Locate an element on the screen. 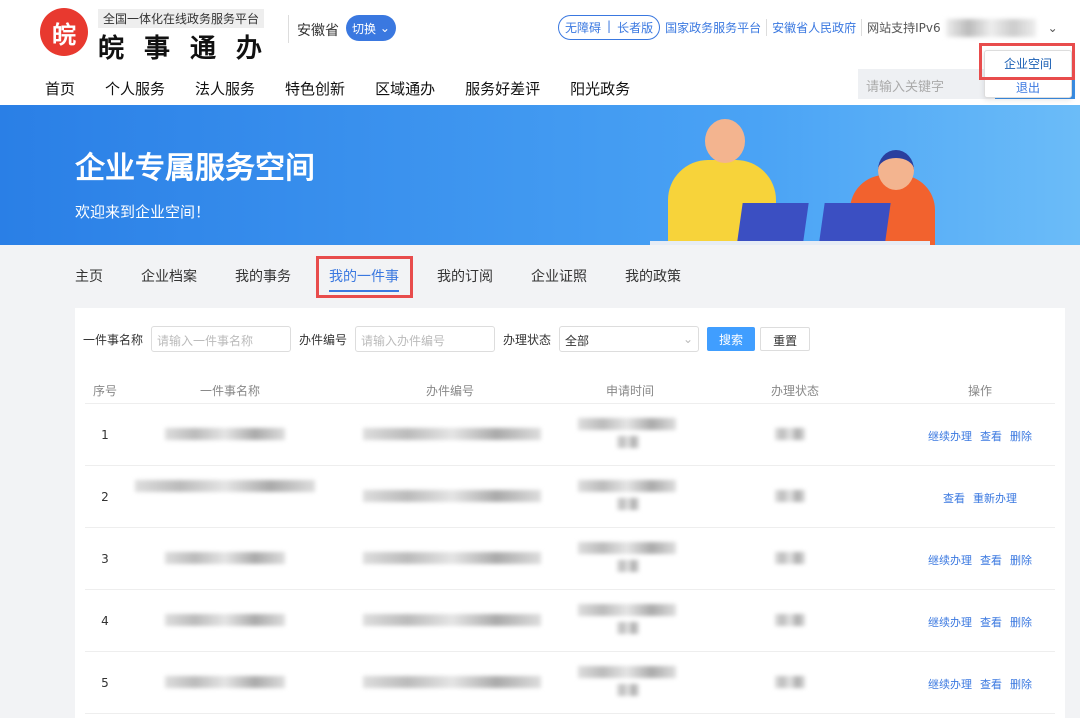 The width and height of the screenshot is (1080, 718). user-name-blurred is located at coordinates (990, 27).